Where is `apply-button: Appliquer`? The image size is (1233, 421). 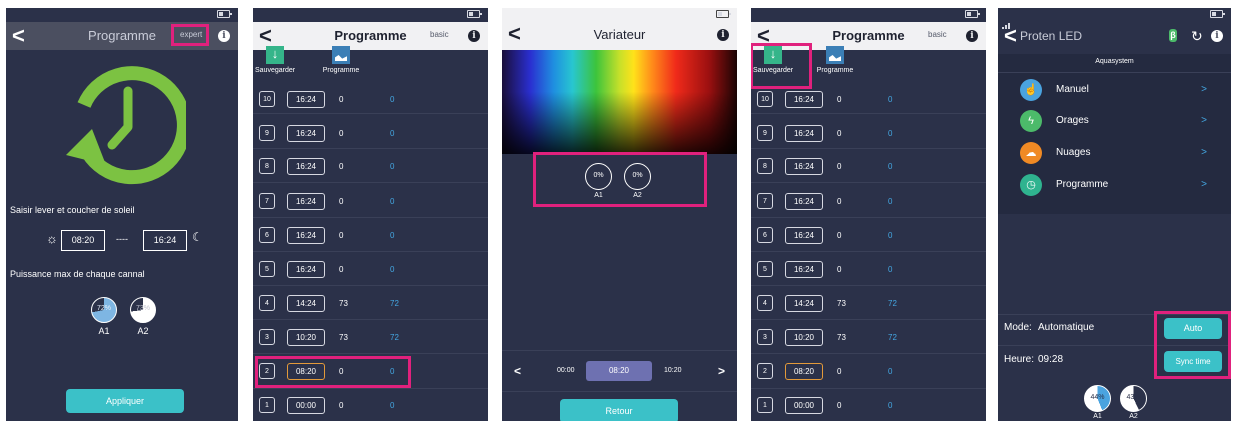
apply-button: Appliquer is located at coordinates (125, 401).